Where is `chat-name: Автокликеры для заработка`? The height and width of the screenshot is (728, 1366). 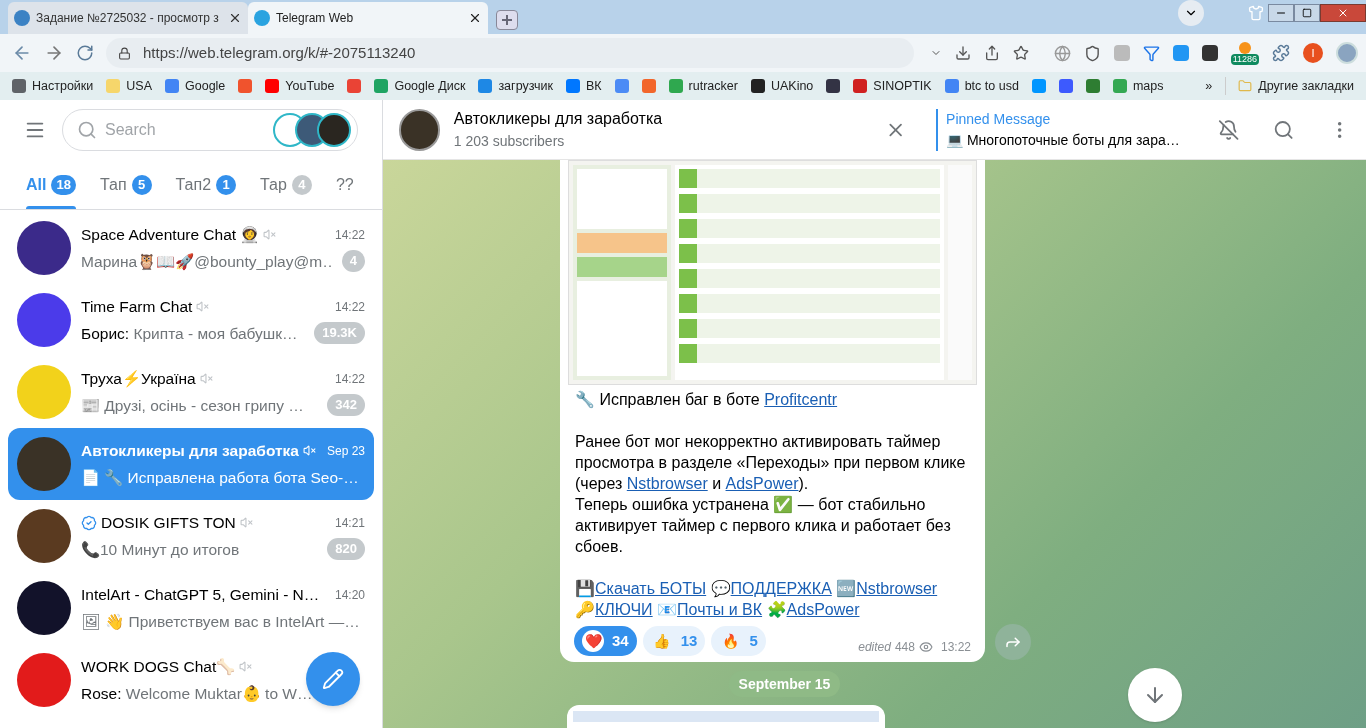 chat-name: Автокликеры для заработка is located at coordinates (190, 451).